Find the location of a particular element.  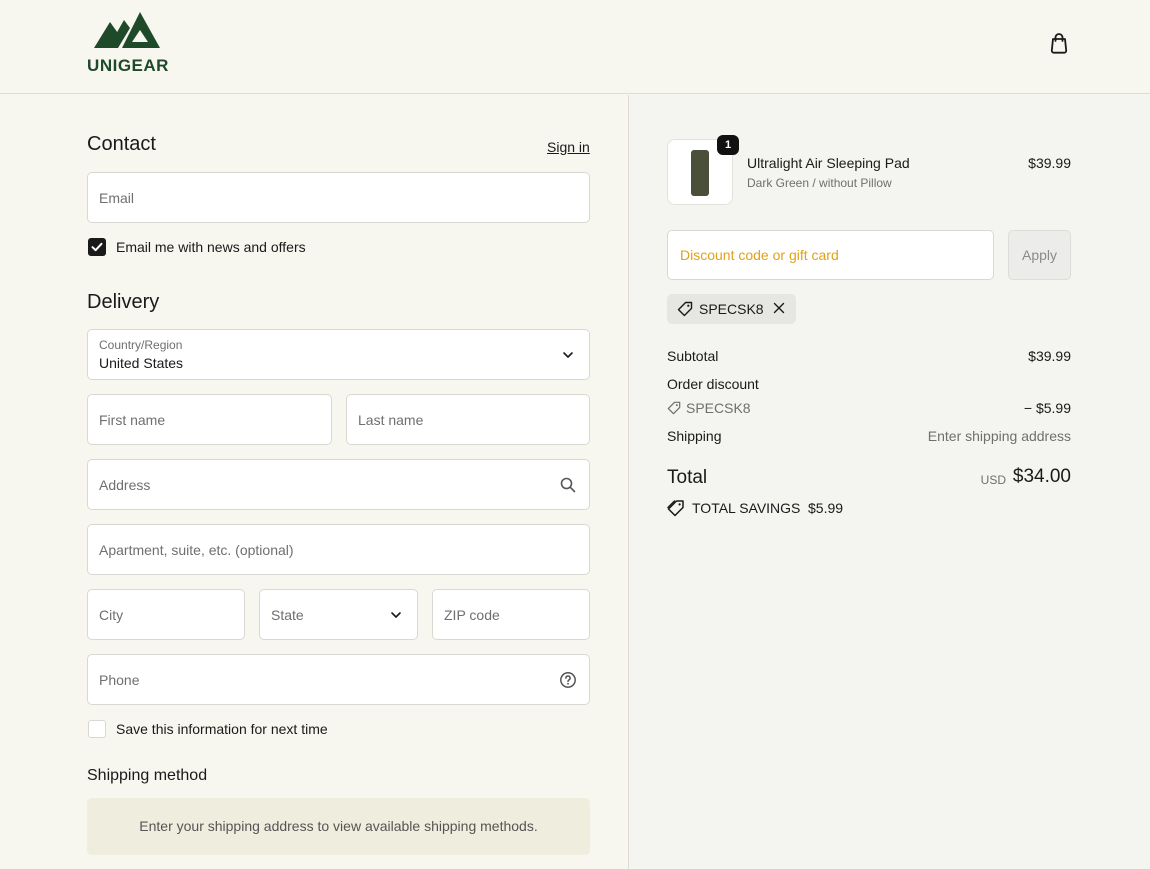

last-name-field: Last name is located at coordinates (468, 419).